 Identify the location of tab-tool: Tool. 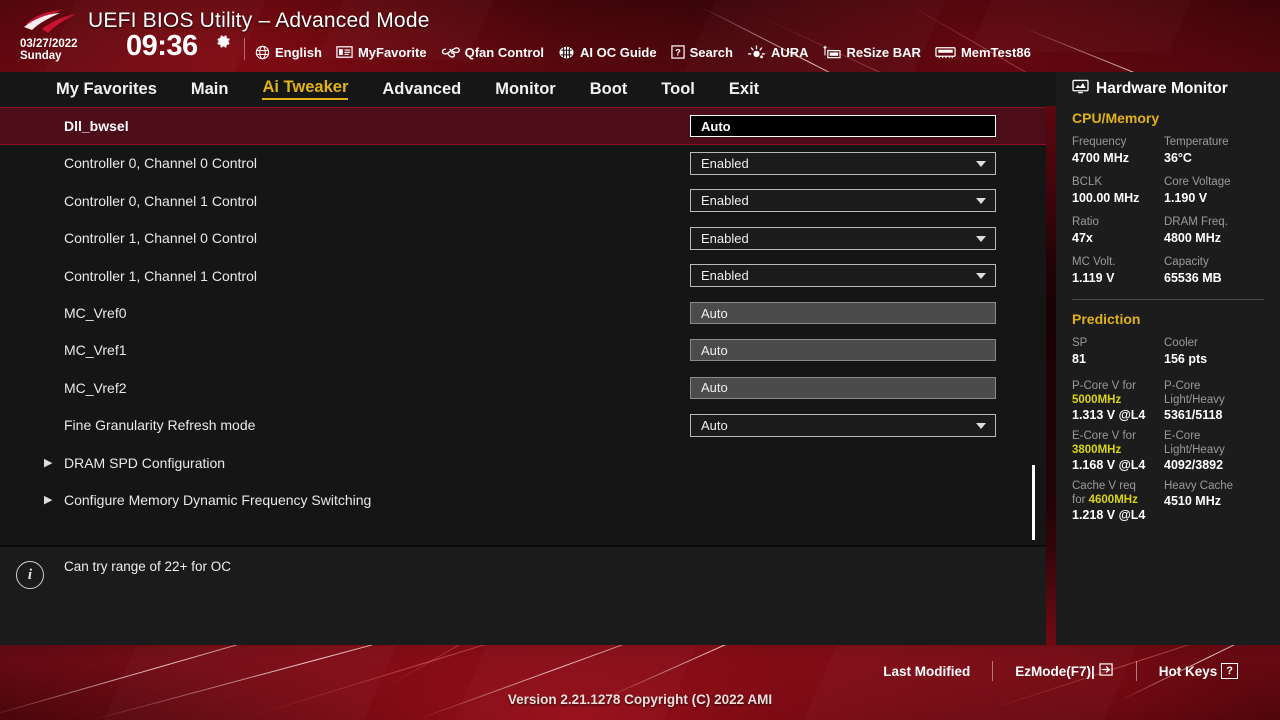
(678, 89).